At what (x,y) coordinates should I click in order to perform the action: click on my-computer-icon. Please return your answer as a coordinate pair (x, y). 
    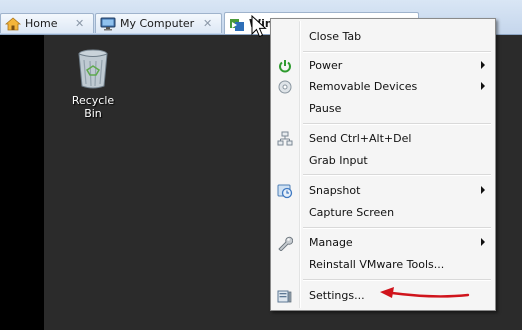
    Looking at the image, I should click on (108, 24).